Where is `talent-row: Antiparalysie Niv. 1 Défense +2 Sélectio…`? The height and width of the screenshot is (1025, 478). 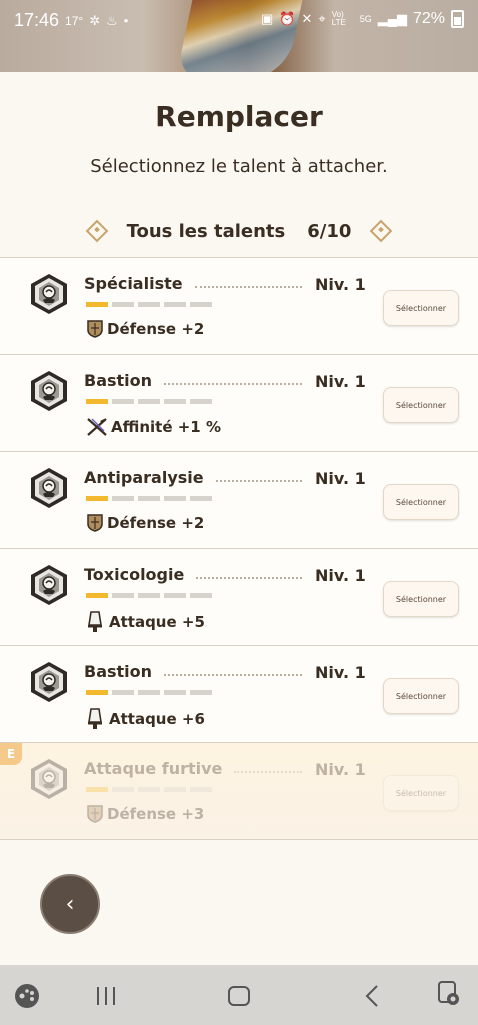 talent-row: Antiparalysie Niv. 1 Défense +2 Sélectio… is located at coordinates (239, 499).